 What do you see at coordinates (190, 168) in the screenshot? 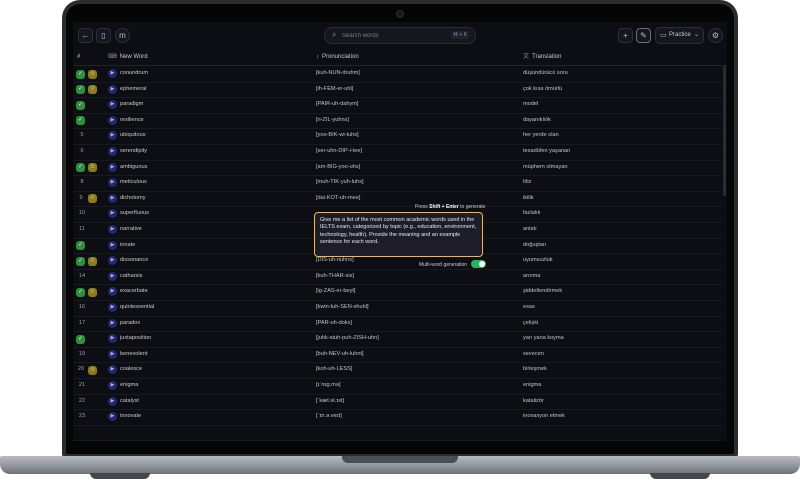
I see `word-cell: ambiguous` at bounding box center [190, 168].